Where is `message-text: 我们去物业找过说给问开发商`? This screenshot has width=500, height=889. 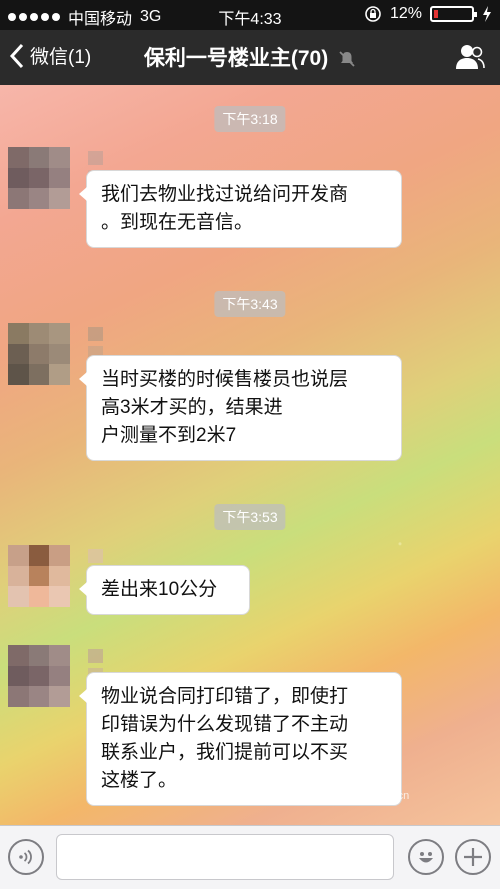
message-text: 我们去物业找过说给问开发商 is located at coordinates (225, 194).